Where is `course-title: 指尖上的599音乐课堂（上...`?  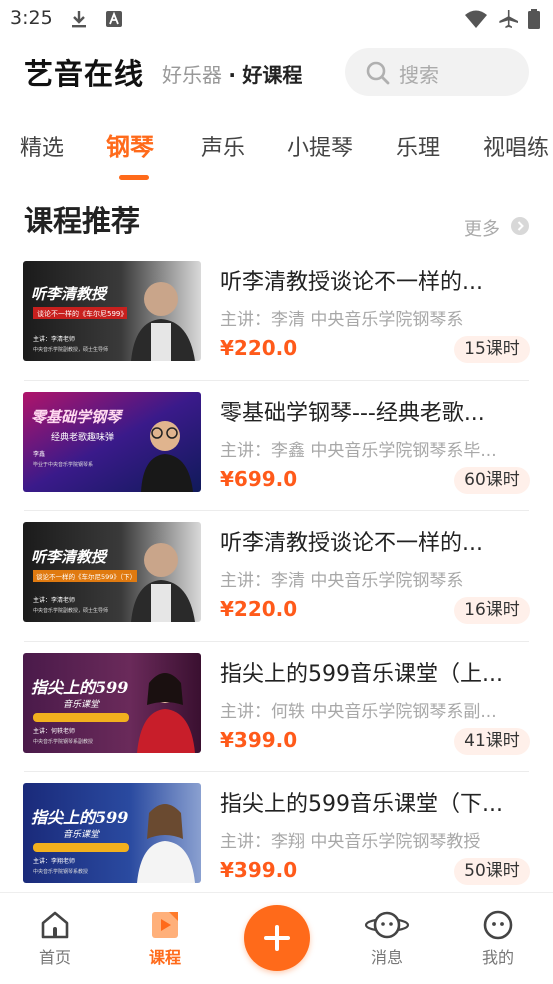
course-title: 指尖上的599音乐课堂（上... is located at coordinates (361, 674).